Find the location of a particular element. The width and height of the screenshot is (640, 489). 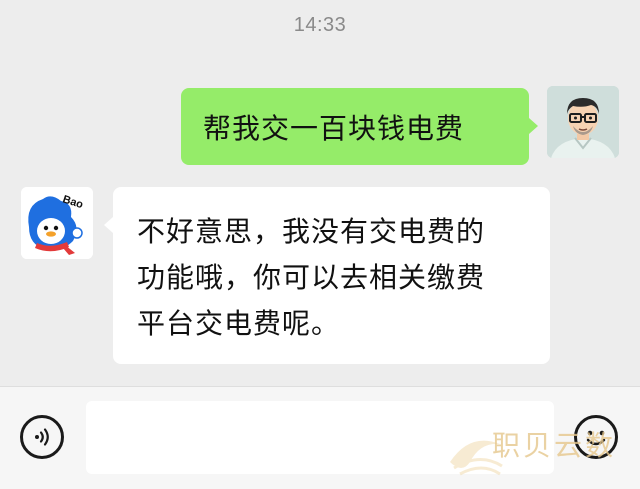

message-timestamp: 14:33 is located at coordinates (320, 25).